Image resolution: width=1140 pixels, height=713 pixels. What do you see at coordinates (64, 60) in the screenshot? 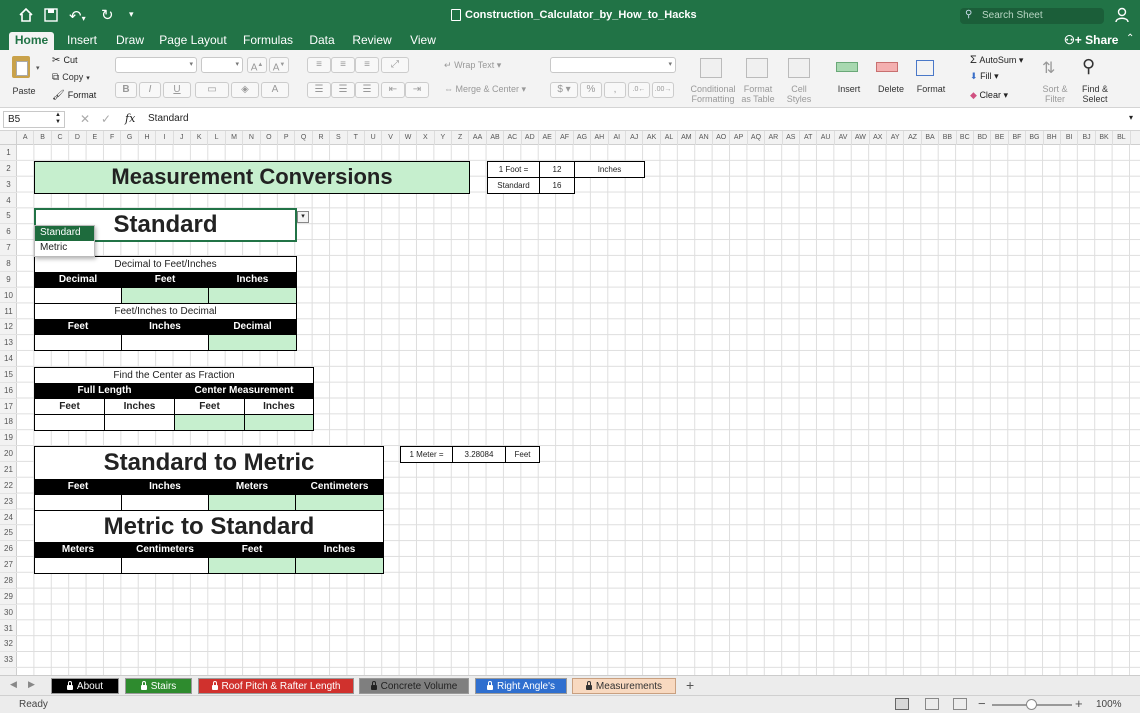
I see `cut-button: ✂ Cut` at bounding box center [64, 60].